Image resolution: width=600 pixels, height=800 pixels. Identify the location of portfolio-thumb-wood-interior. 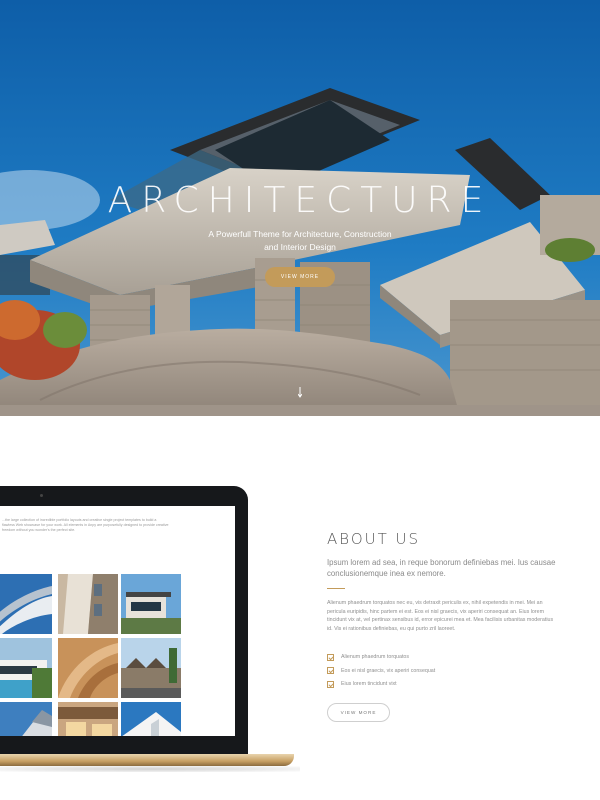
(88, 668).